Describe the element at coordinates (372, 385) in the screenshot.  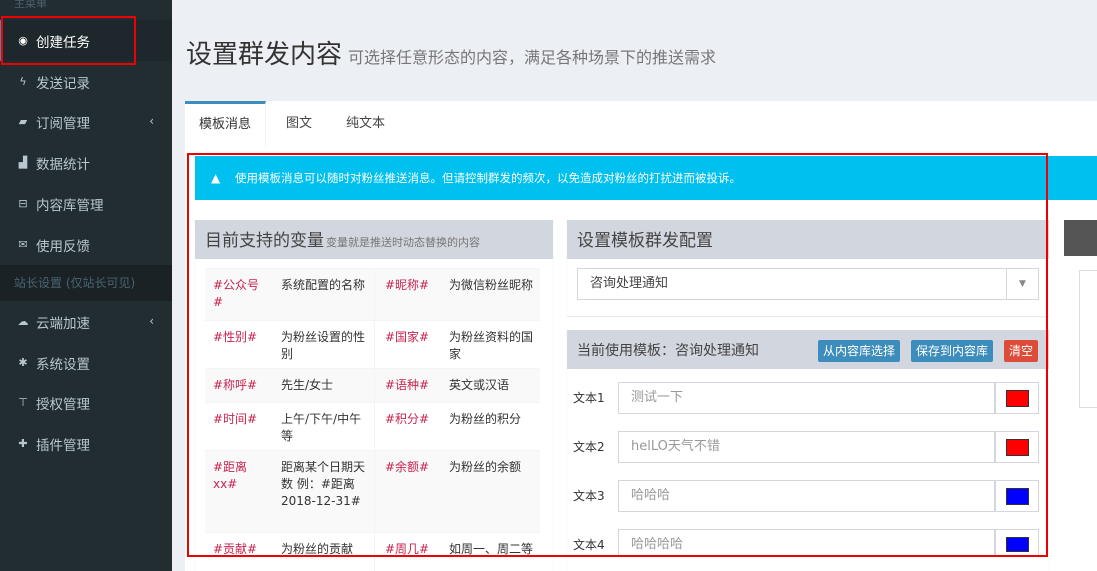
I see `table-row: #称呼# 先生/女士 #语种# 英文或汉语` at that location.